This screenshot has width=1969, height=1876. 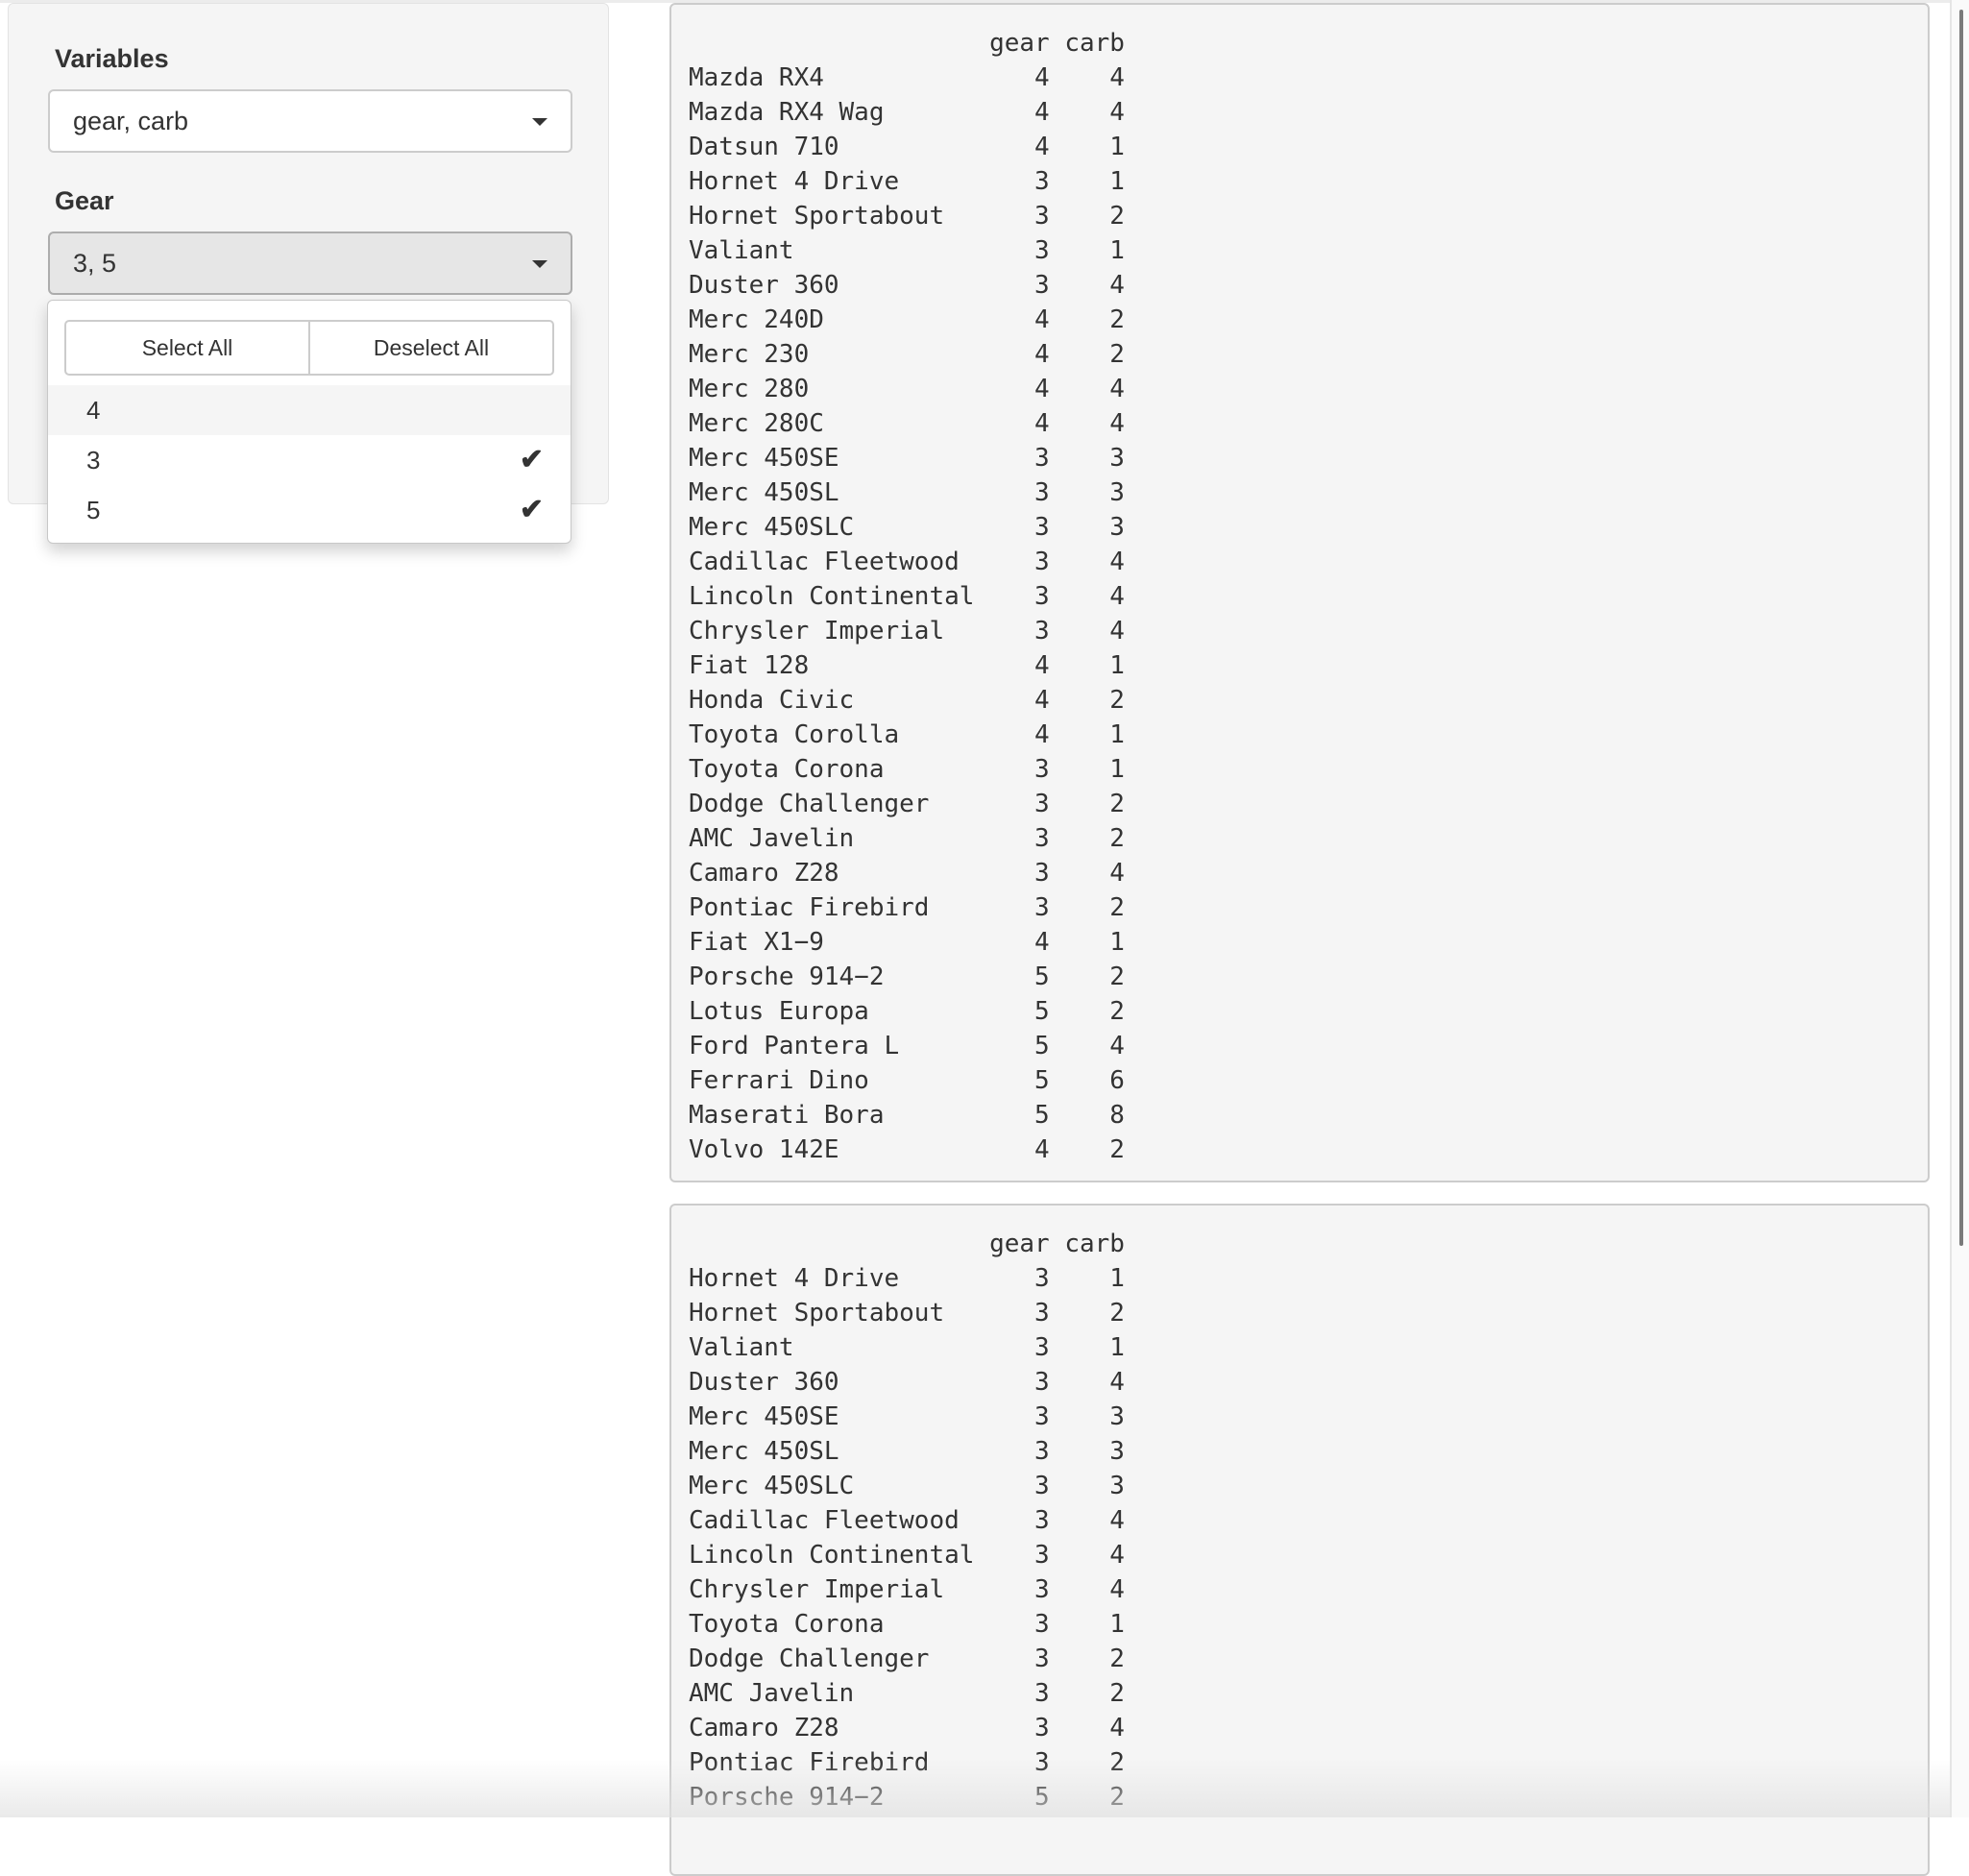 I want to click on select-all-button: Select All, so click(x=187, y=348).